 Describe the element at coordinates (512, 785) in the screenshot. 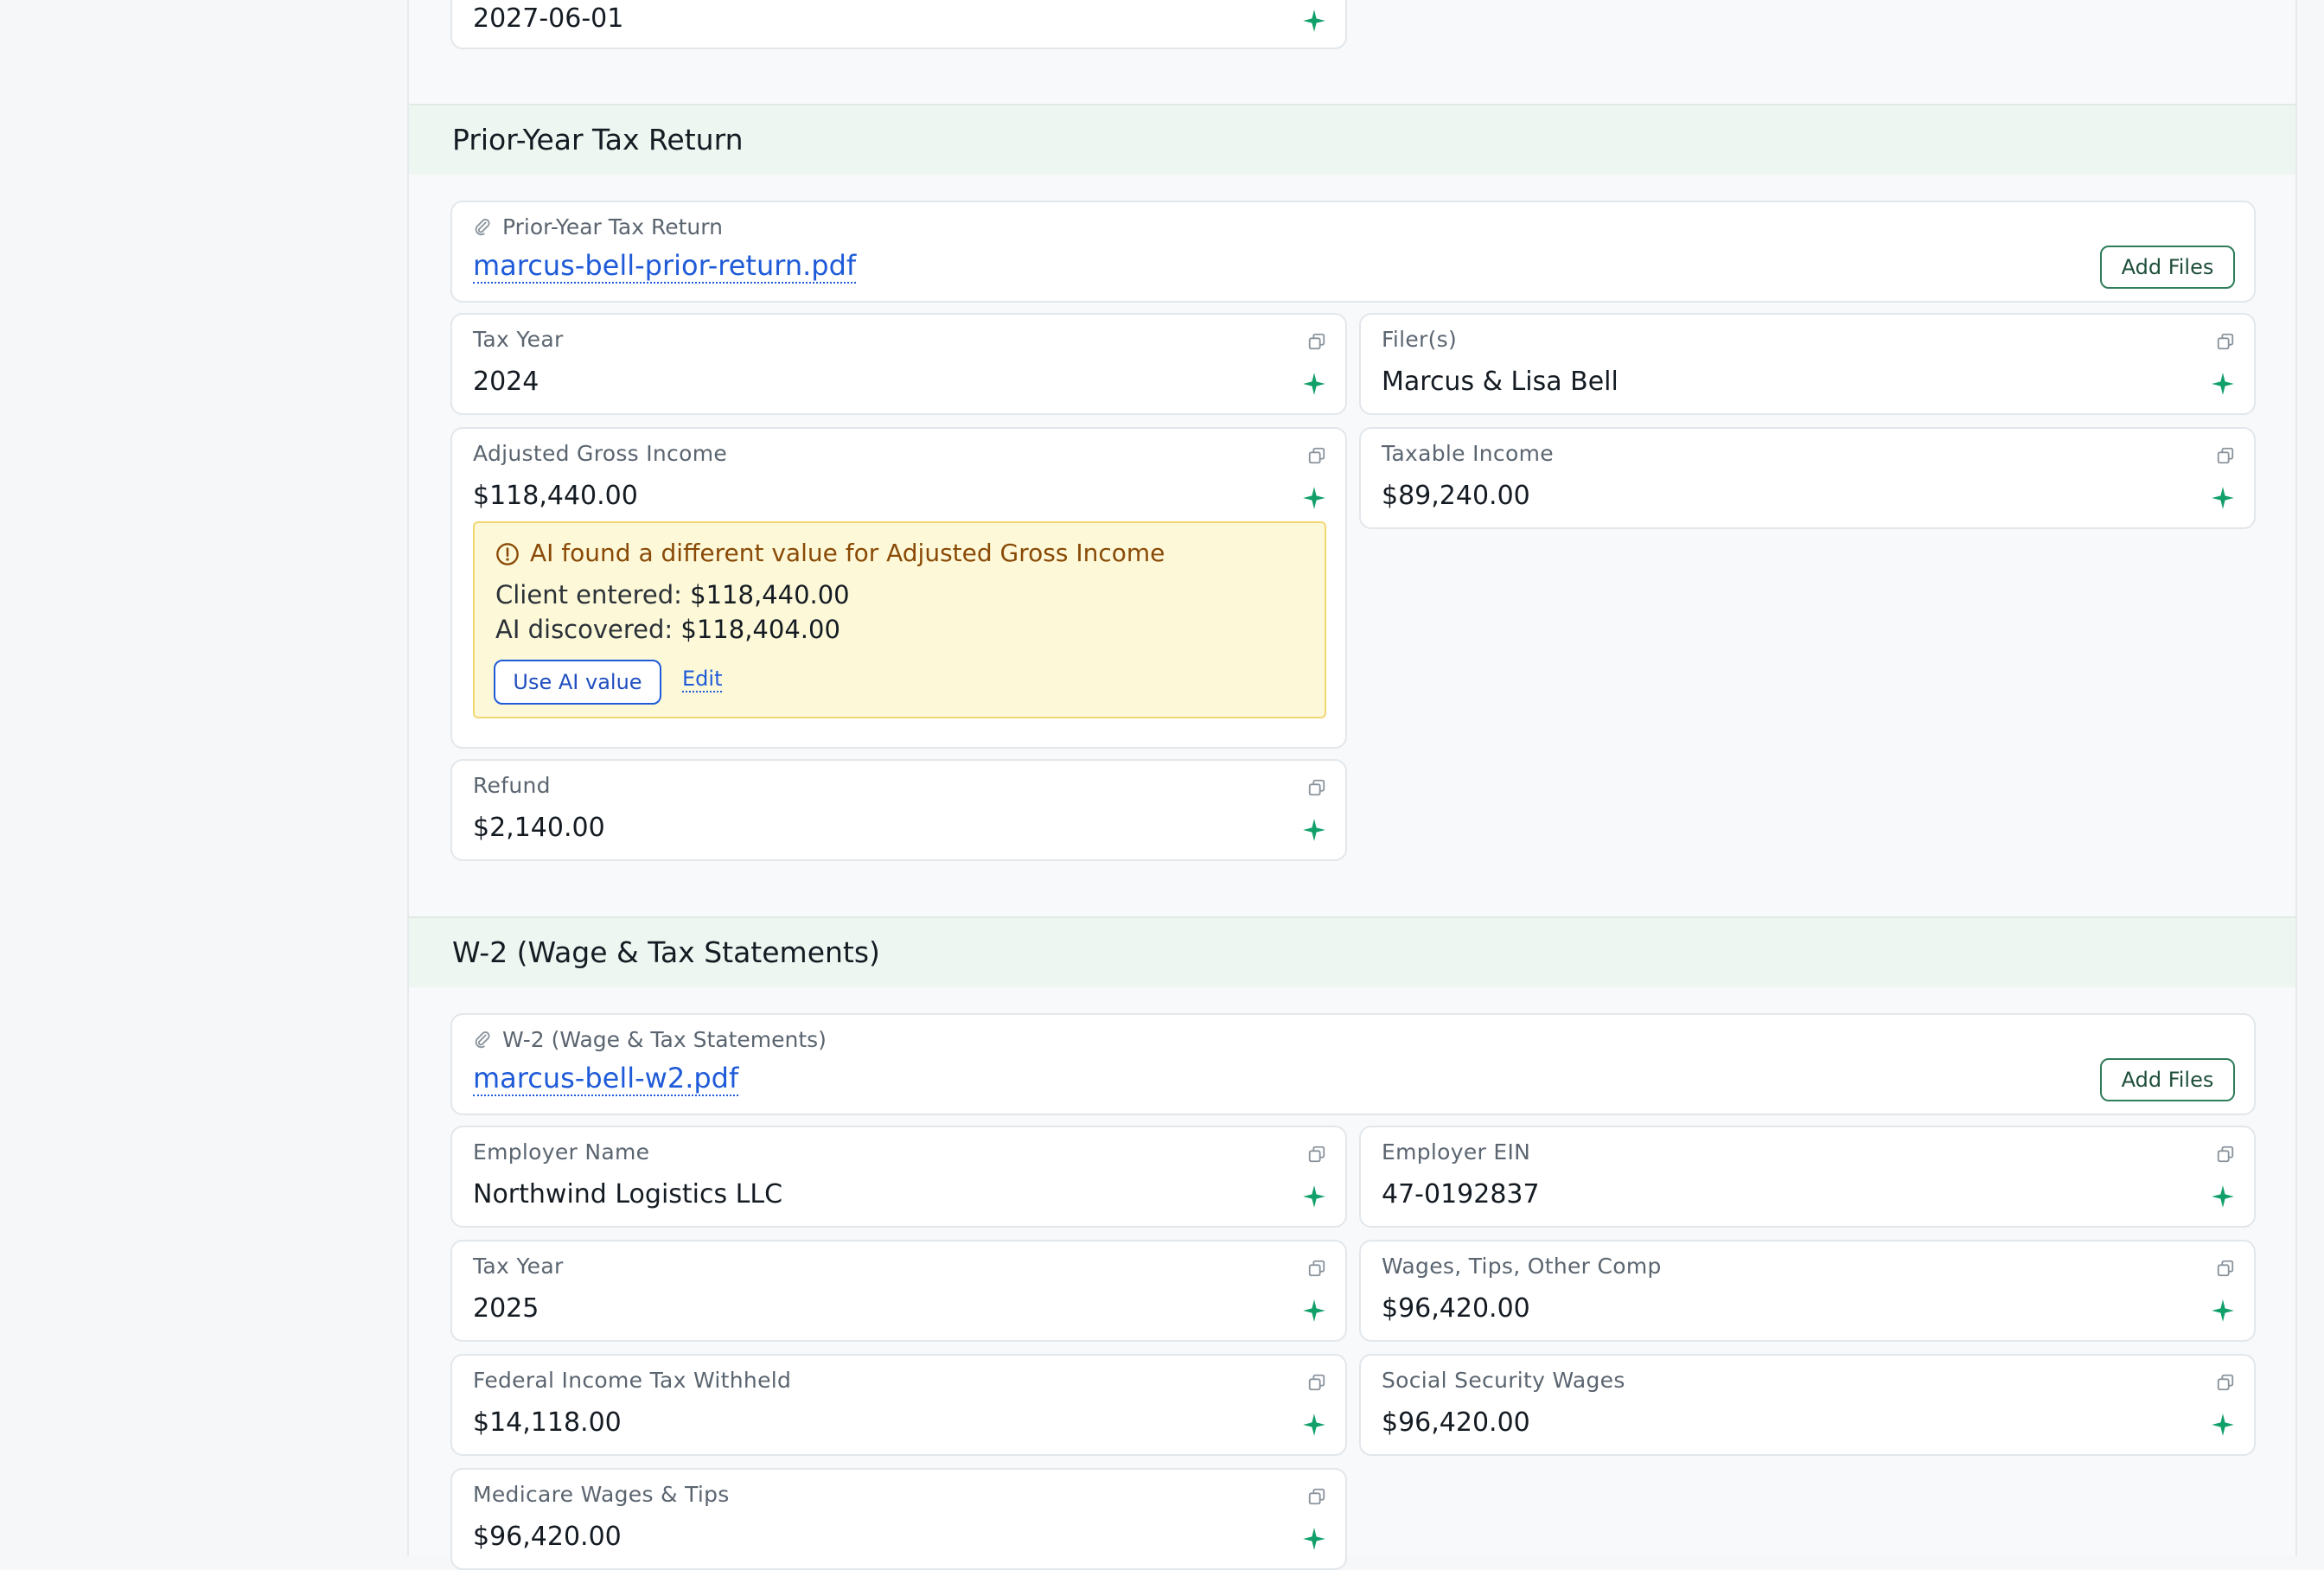

I see `field-label: Refund` at that location.